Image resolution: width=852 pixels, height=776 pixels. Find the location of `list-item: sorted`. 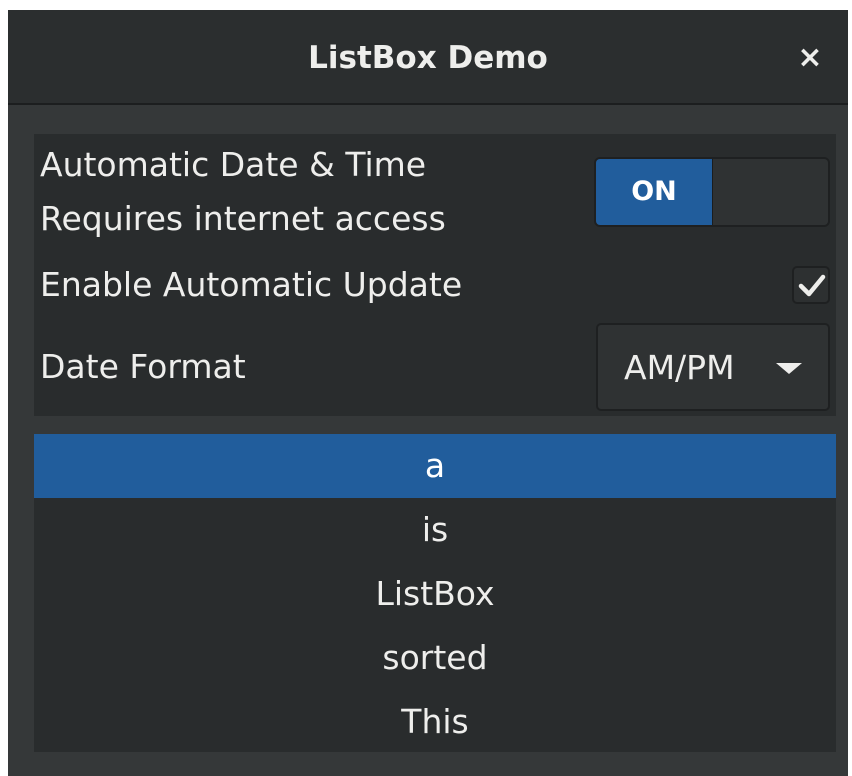

list-item: sorted is located at coordinates (435, 658).